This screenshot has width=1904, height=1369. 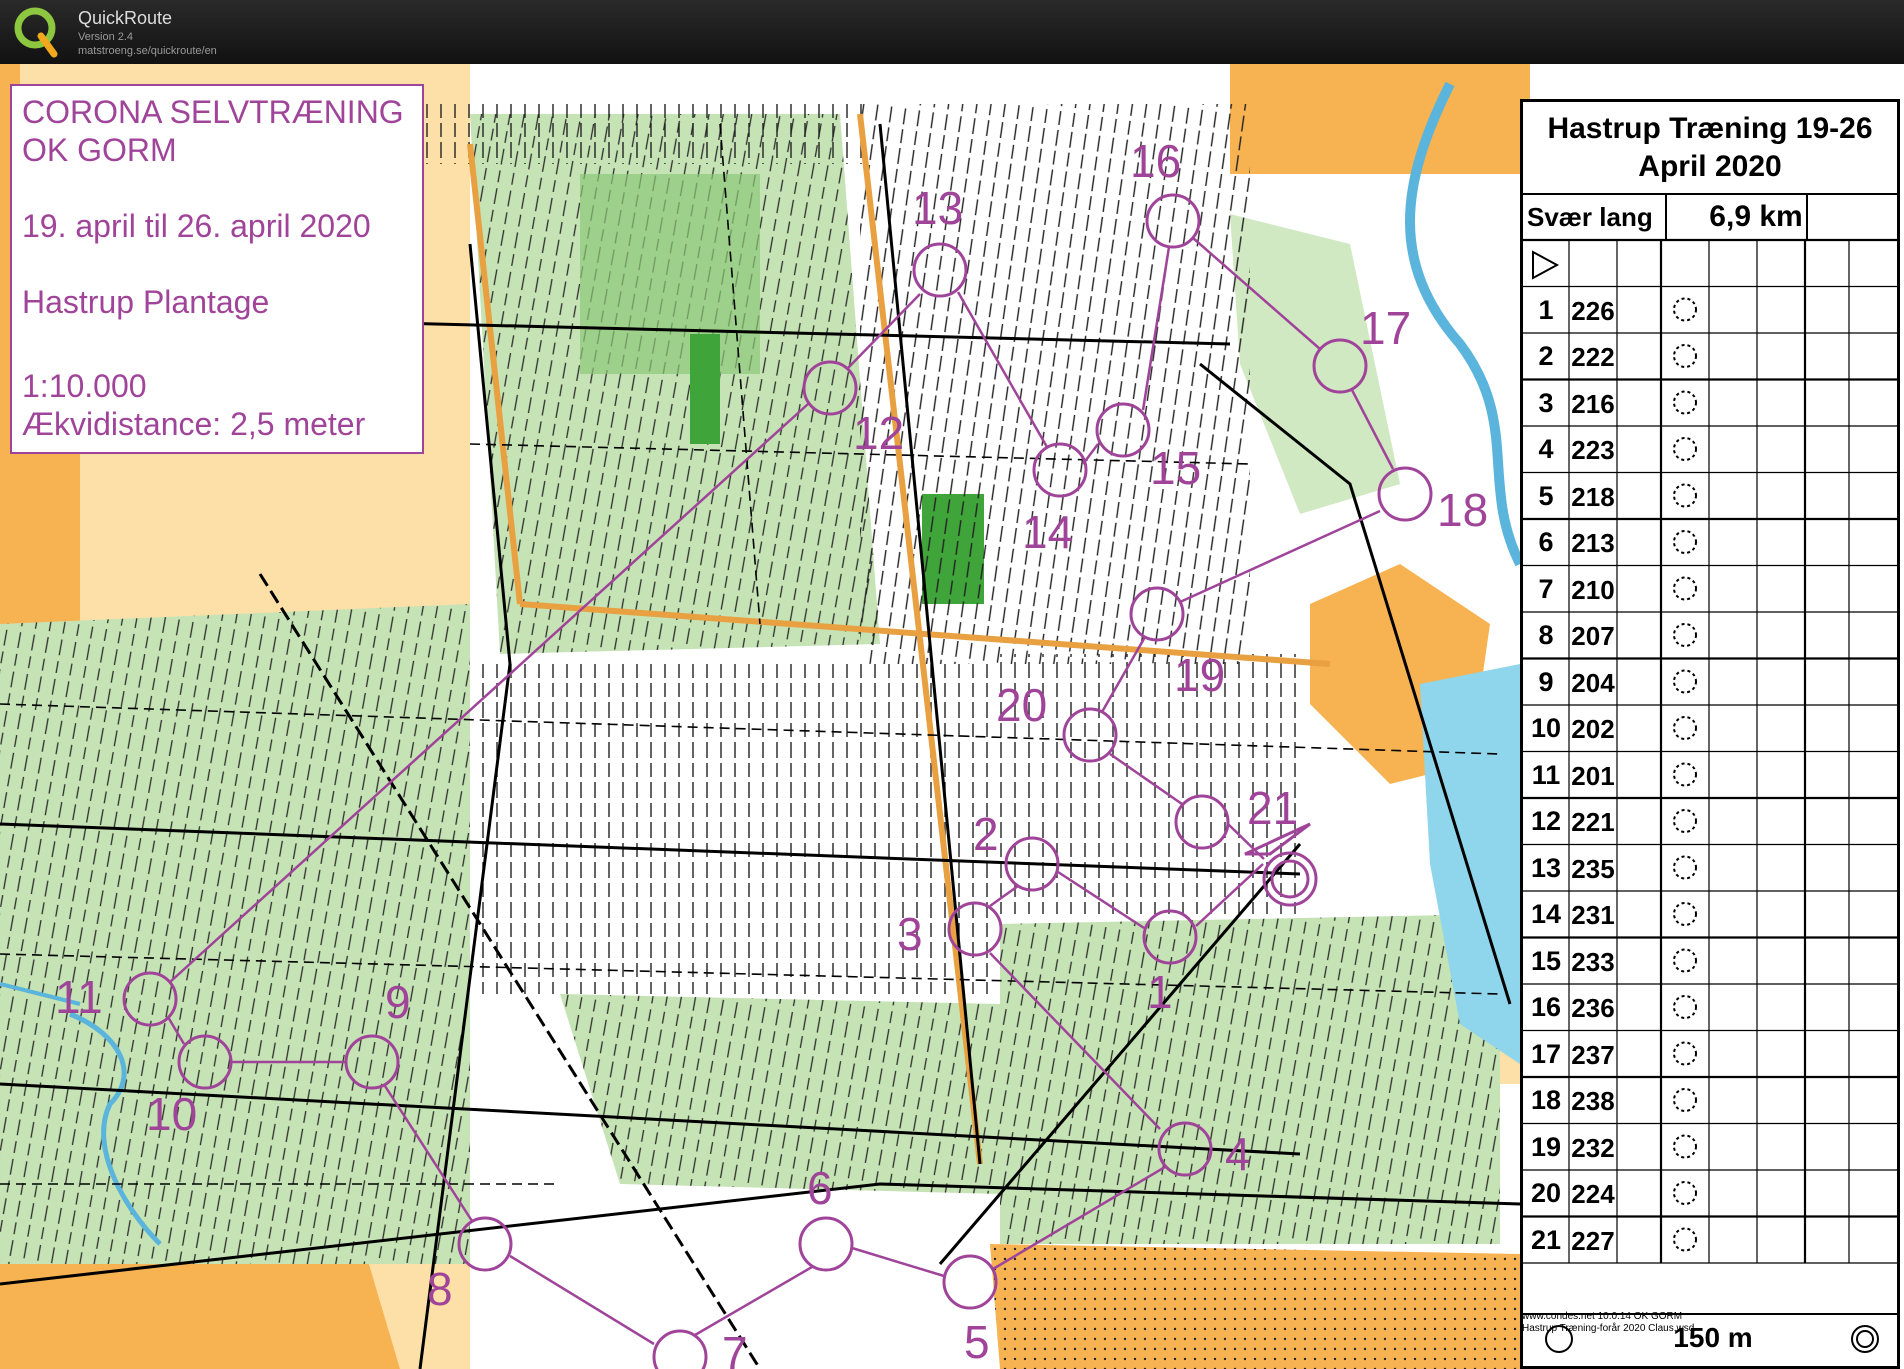 I want to click on control-number: 17, so click(x=1546, y=1053).